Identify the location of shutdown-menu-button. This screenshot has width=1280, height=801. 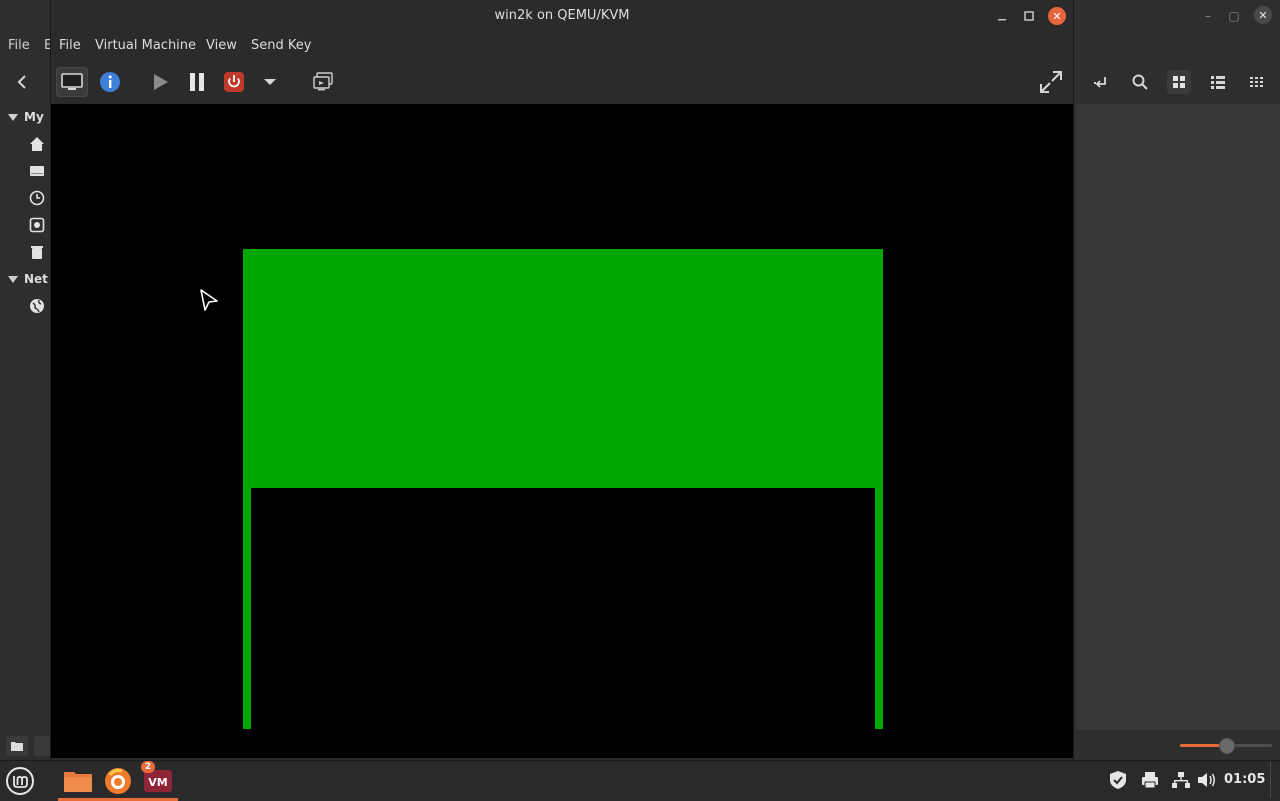
(270, 82).